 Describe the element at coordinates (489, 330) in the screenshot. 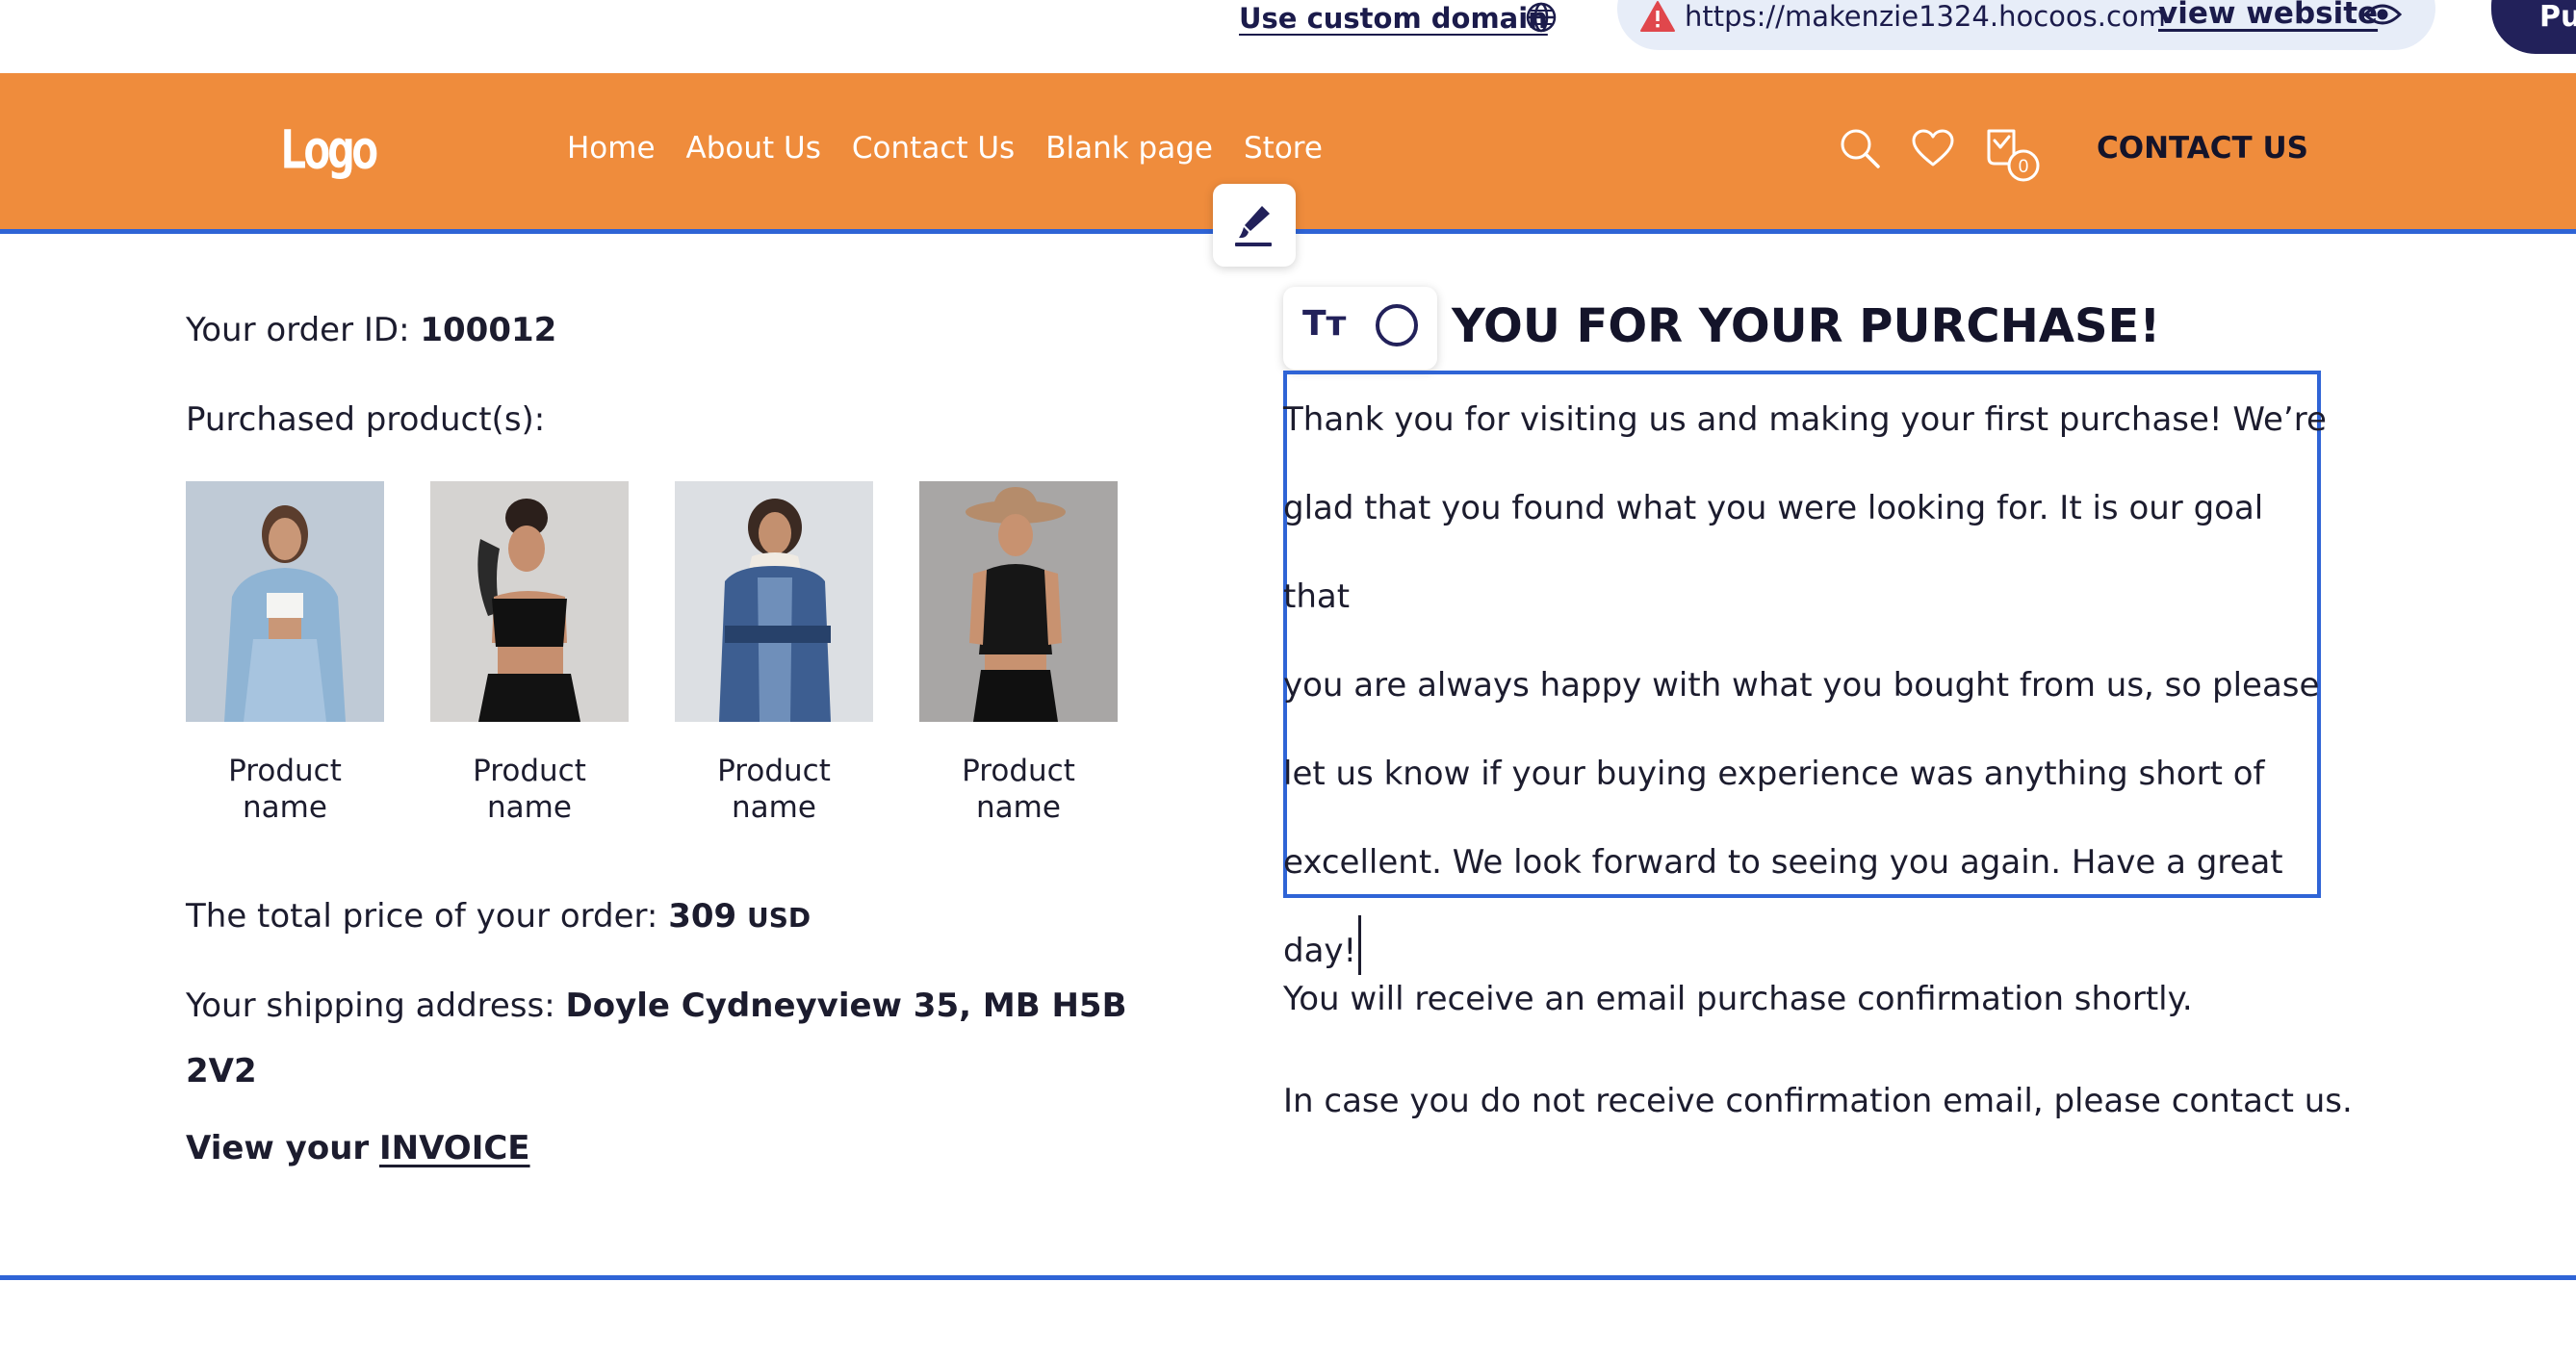

I see `order-id-value: 100012` at that location.